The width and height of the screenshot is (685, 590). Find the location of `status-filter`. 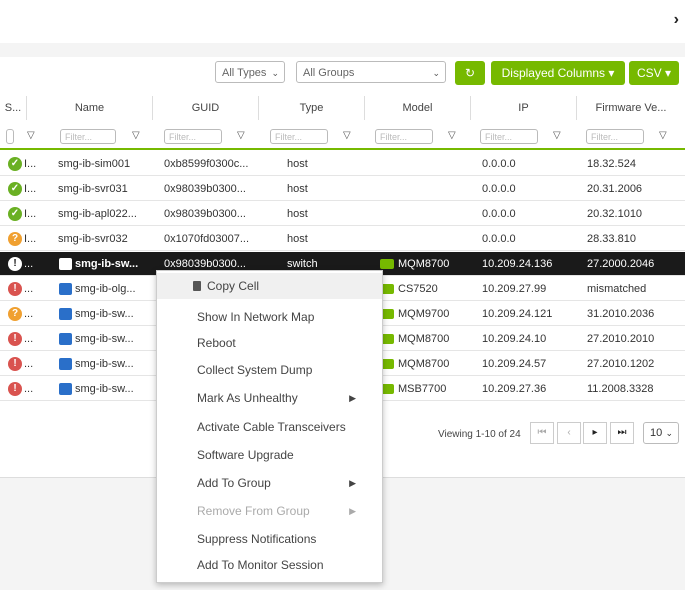

status-filter is located at coordinates (10, 136).